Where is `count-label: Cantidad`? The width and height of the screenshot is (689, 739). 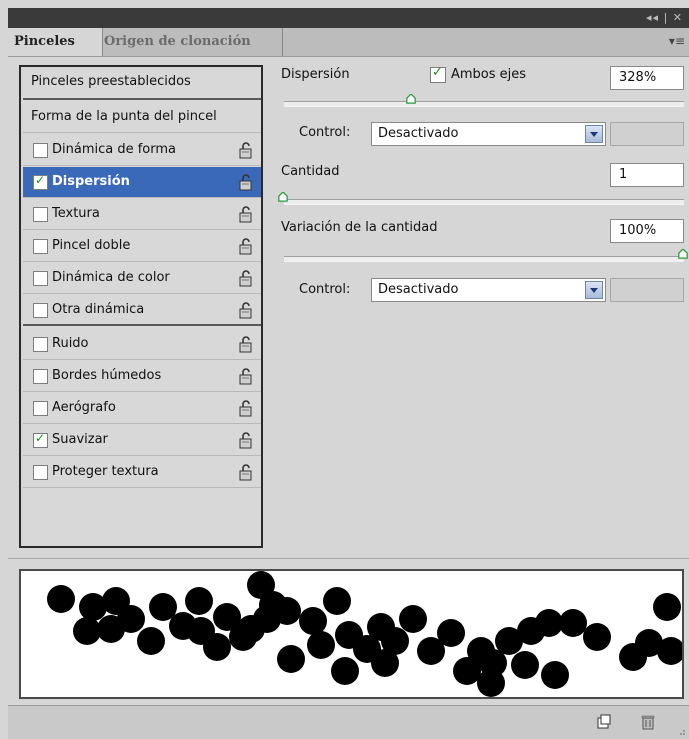 count-label: Cantidad is located at coordinates (310, 171).